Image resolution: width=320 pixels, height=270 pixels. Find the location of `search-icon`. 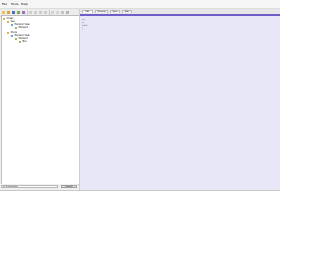

search-icon is located at coordinates (62, 12).